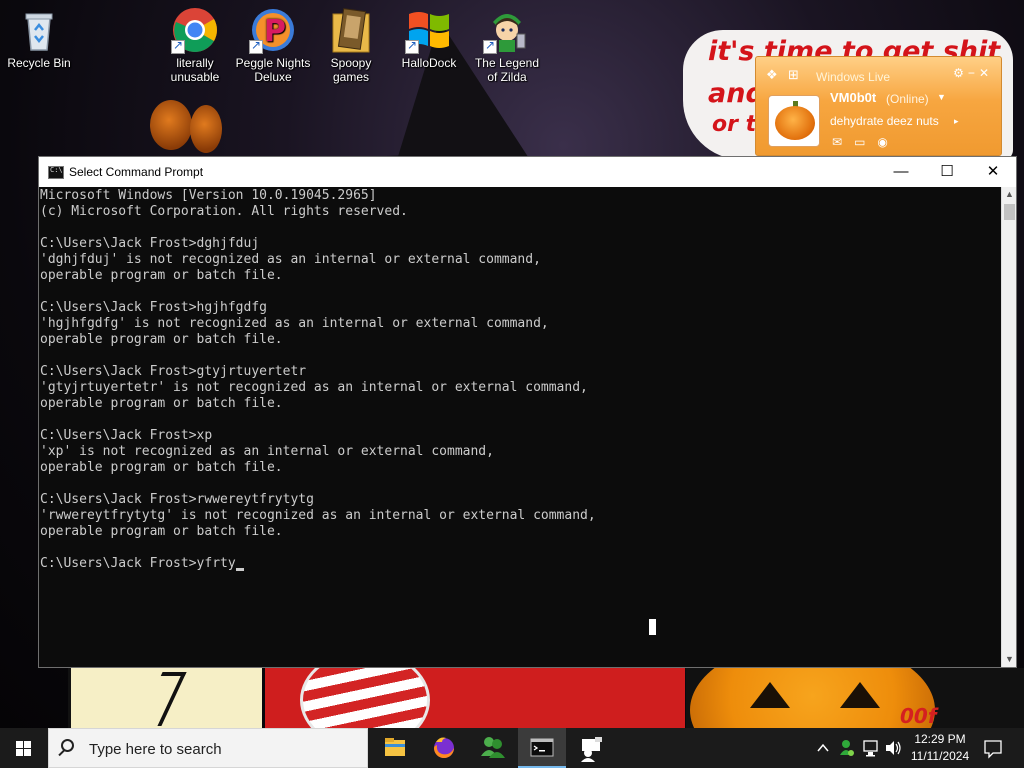 The image size is (1024, 768). Describe the element at coordinates (1009, 659) in the screenshot. I see `scroll-down-icon: ▼` at that location.